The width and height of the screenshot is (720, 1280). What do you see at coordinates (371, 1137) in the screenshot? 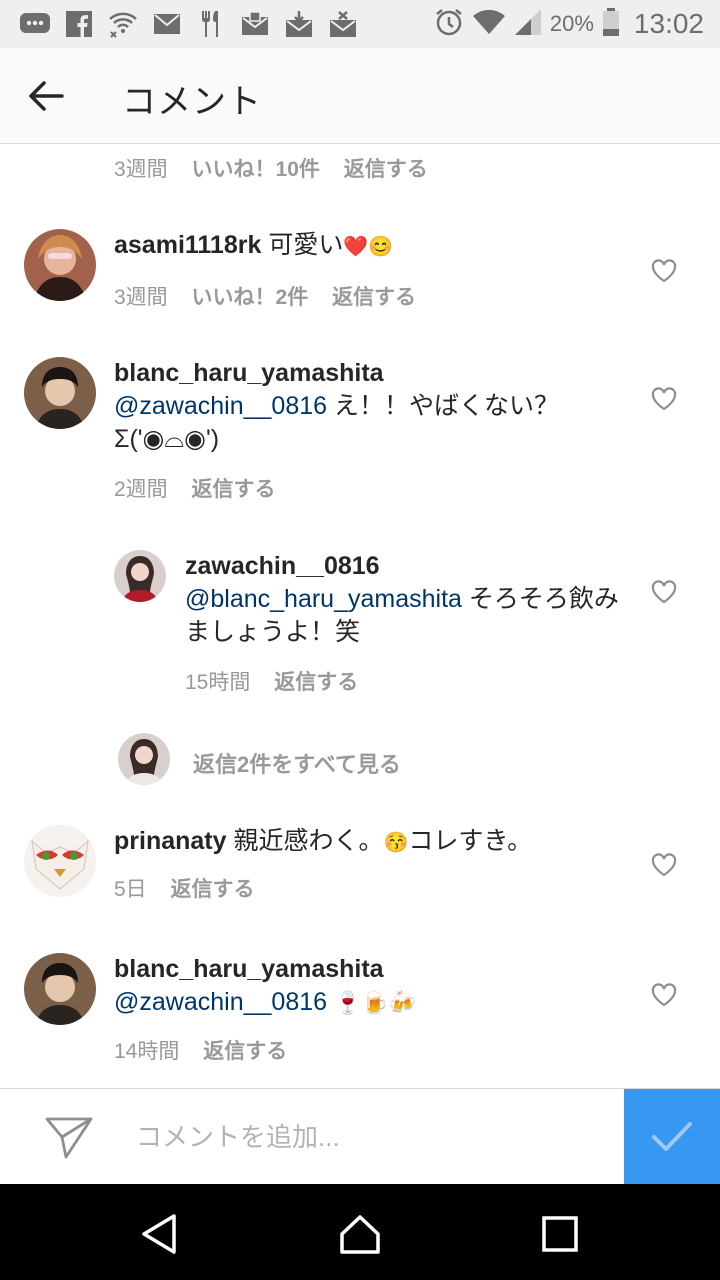
I see `comment-input` at bounding box center [371, 1137].